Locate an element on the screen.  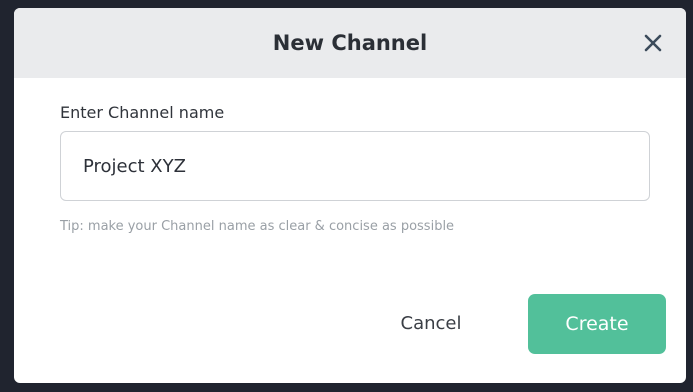
close-icon is located at coordinates (653, 43).